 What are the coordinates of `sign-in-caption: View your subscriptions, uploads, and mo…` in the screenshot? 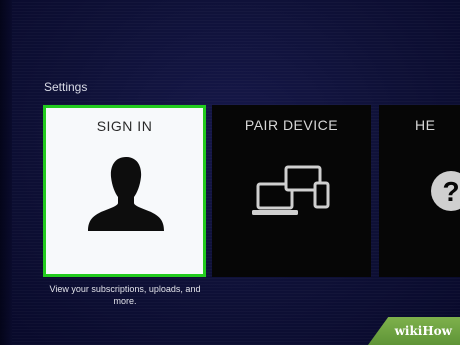 It's located at (125, 295).